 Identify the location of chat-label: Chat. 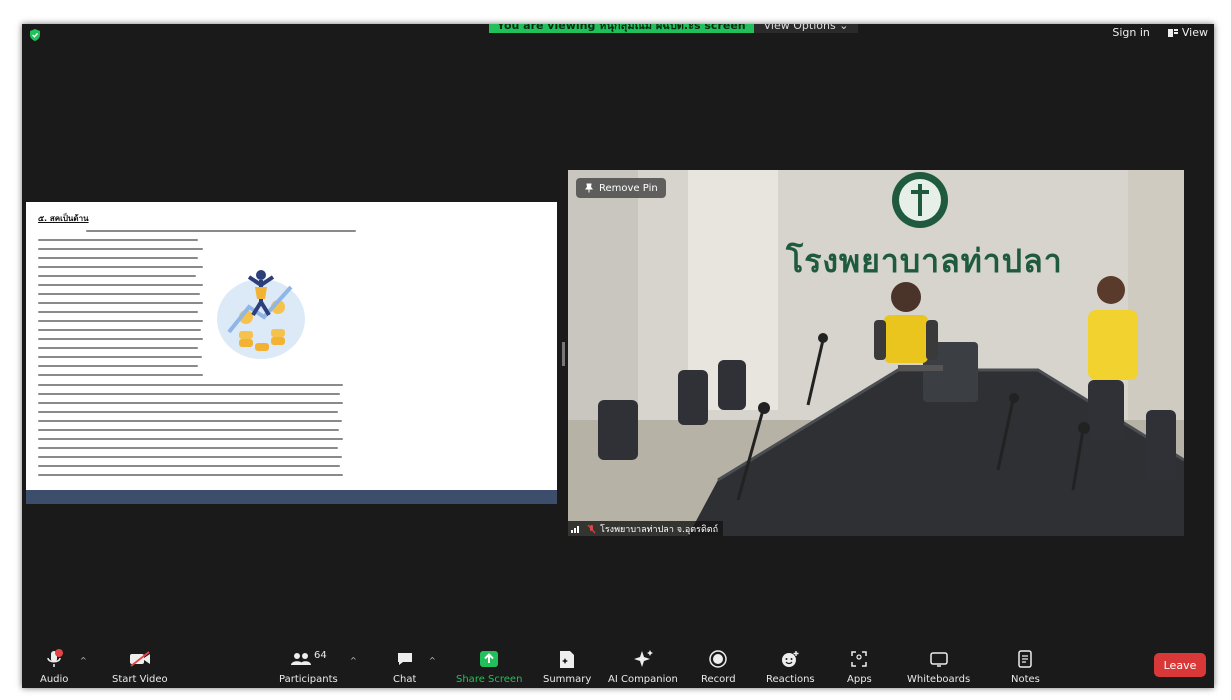
(405, 679).